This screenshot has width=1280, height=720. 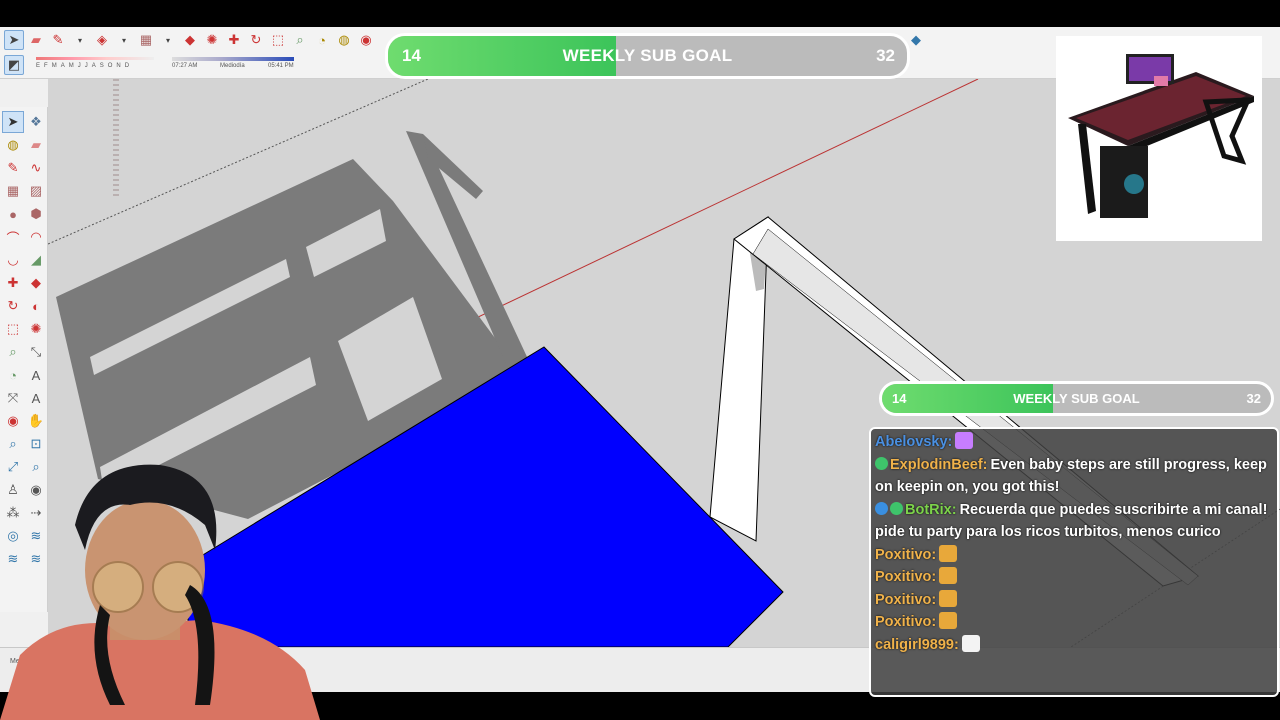 I want to click on gaming-desk-picture, so click(x=1161, y=136).